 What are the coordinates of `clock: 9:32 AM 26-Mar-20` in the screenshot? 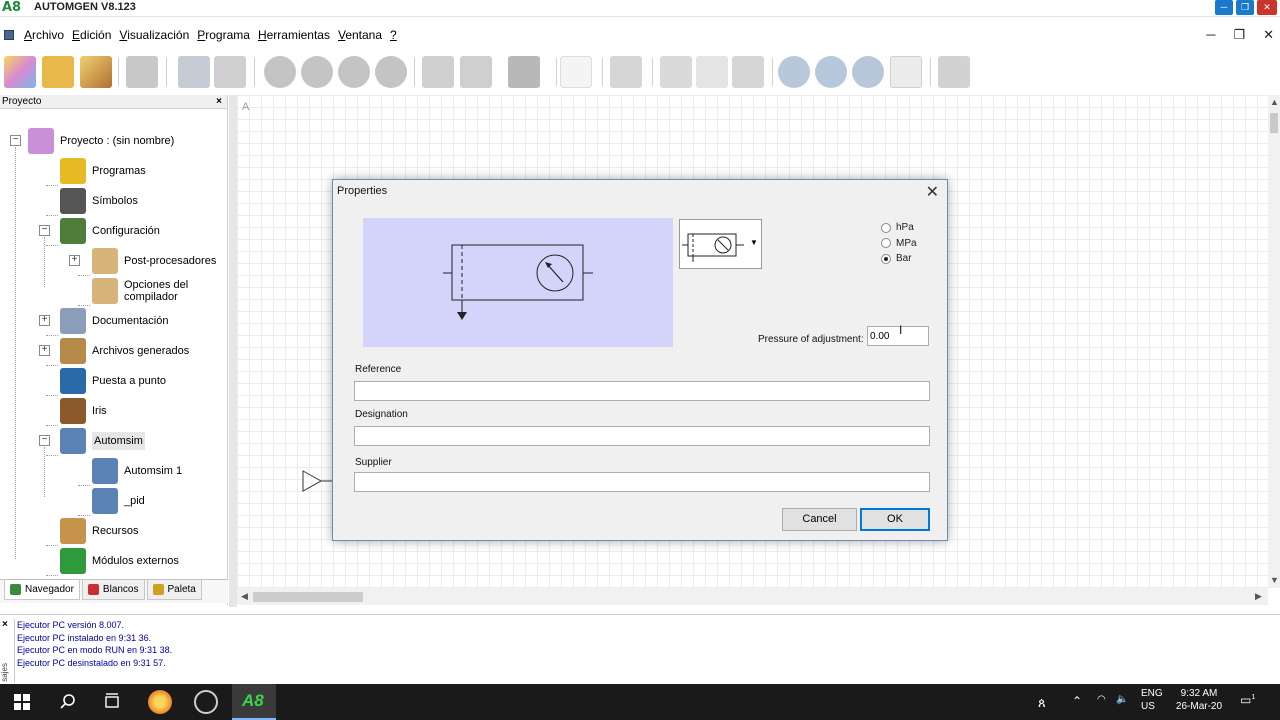 It's located at (1199, 700).